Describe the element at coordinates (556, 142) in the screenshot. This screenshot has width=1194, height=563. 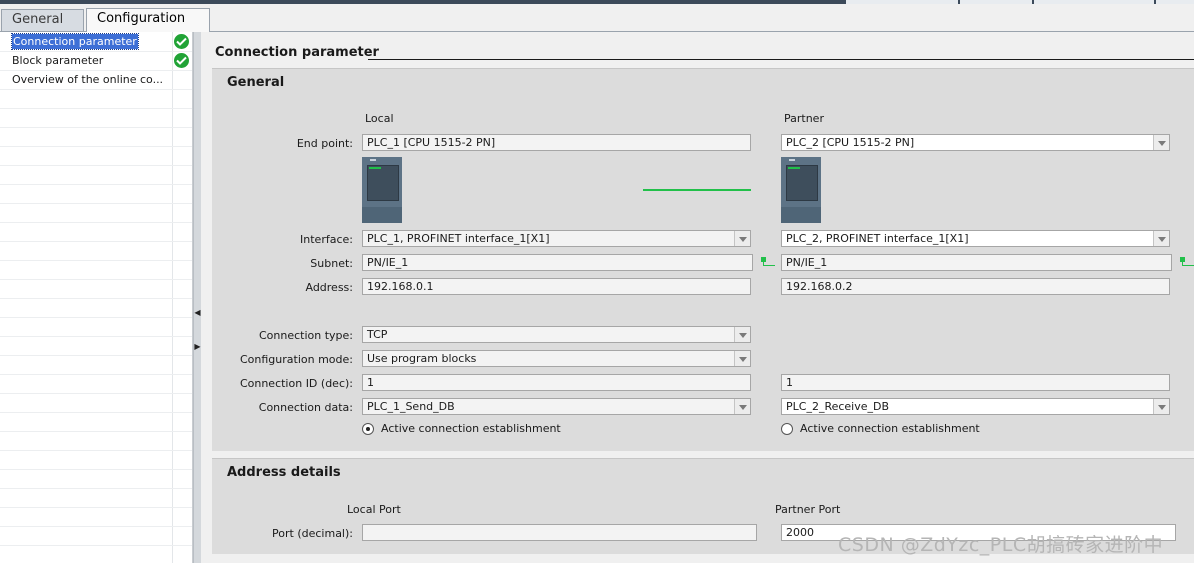
I see `local-end-point-field: PLC_1 [CPU 1515-2 PN]` at that location.